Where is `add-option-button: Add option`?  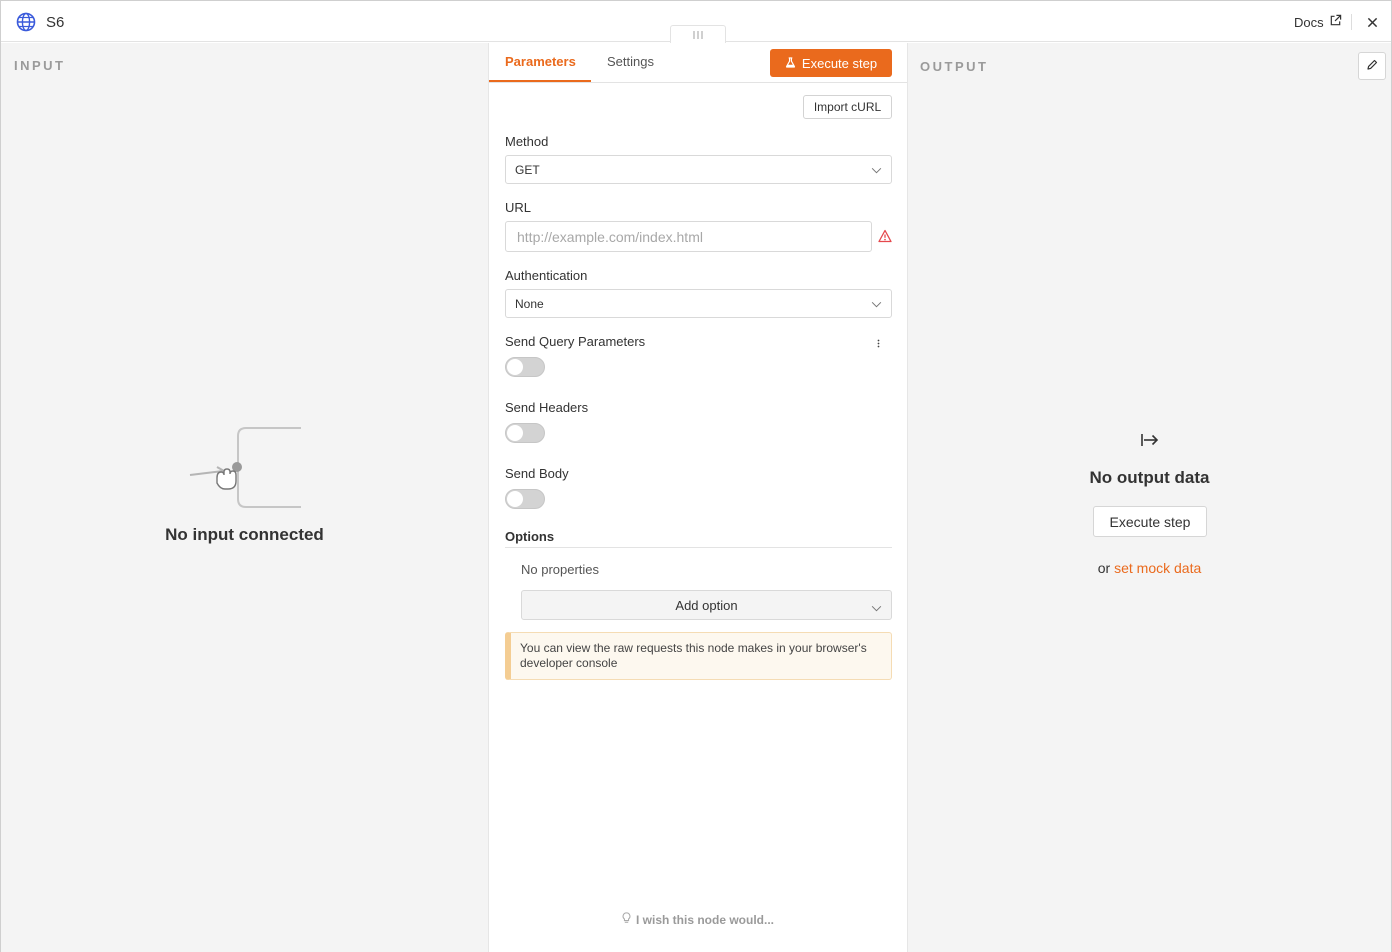 add-option-button: Add option is located at coordinates (706, 605).